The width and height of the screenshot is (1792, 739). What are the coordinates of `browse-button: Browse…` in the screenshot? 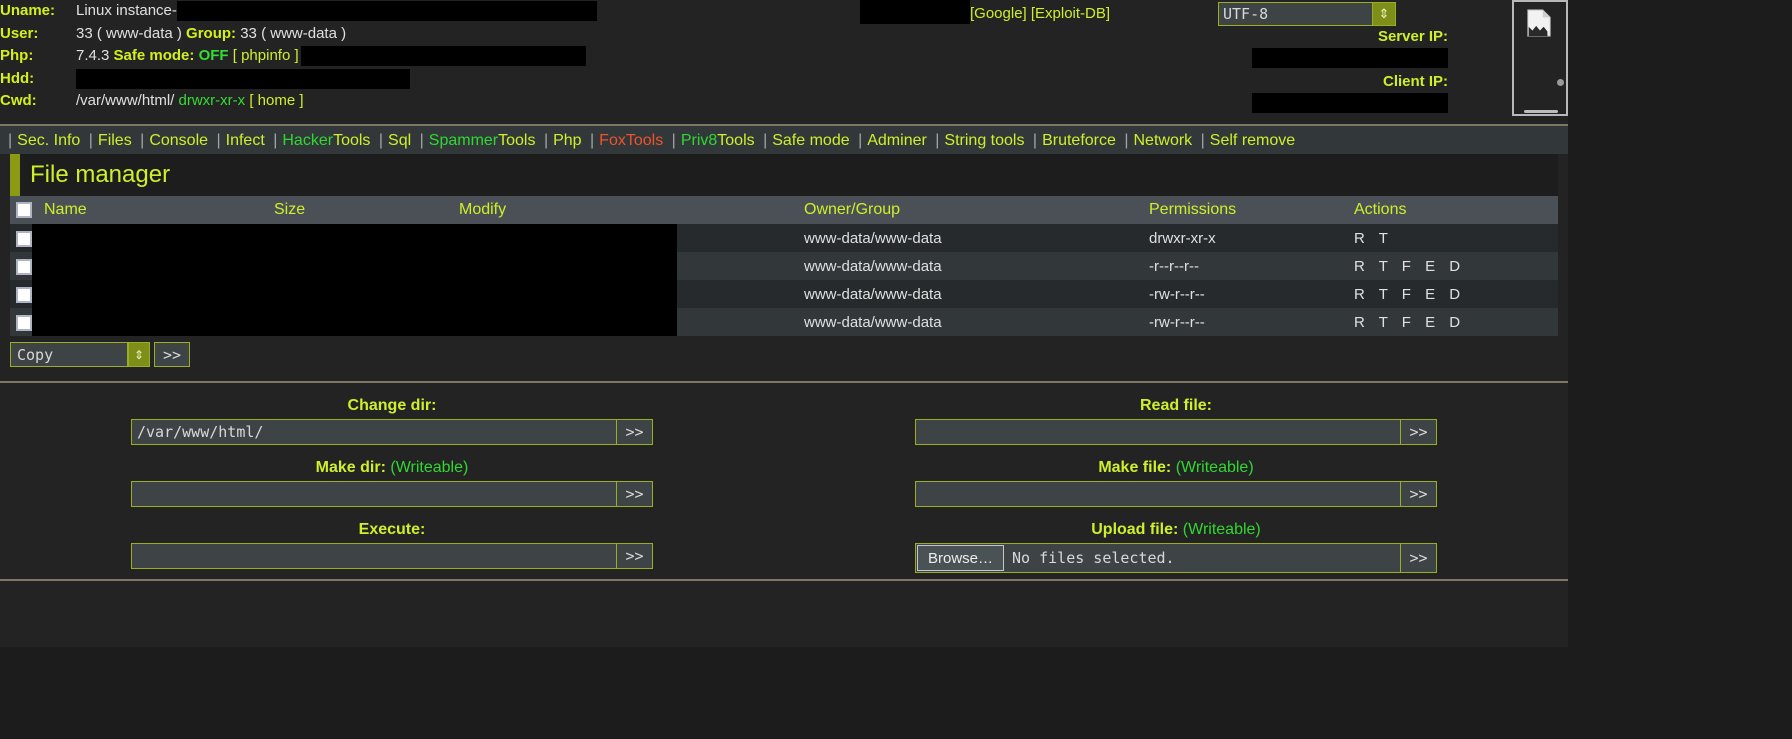 It's located at (961, 558).